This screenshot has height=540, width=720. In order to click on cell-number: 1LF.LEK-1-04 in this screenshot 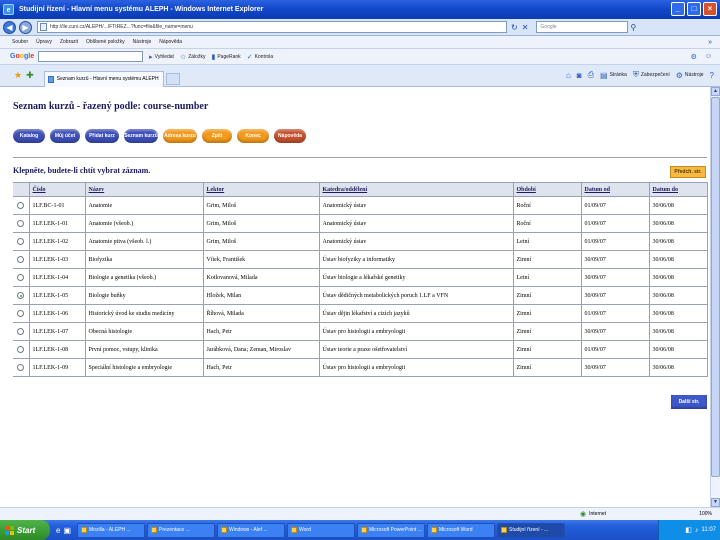, I will do `click(57, 277)`.